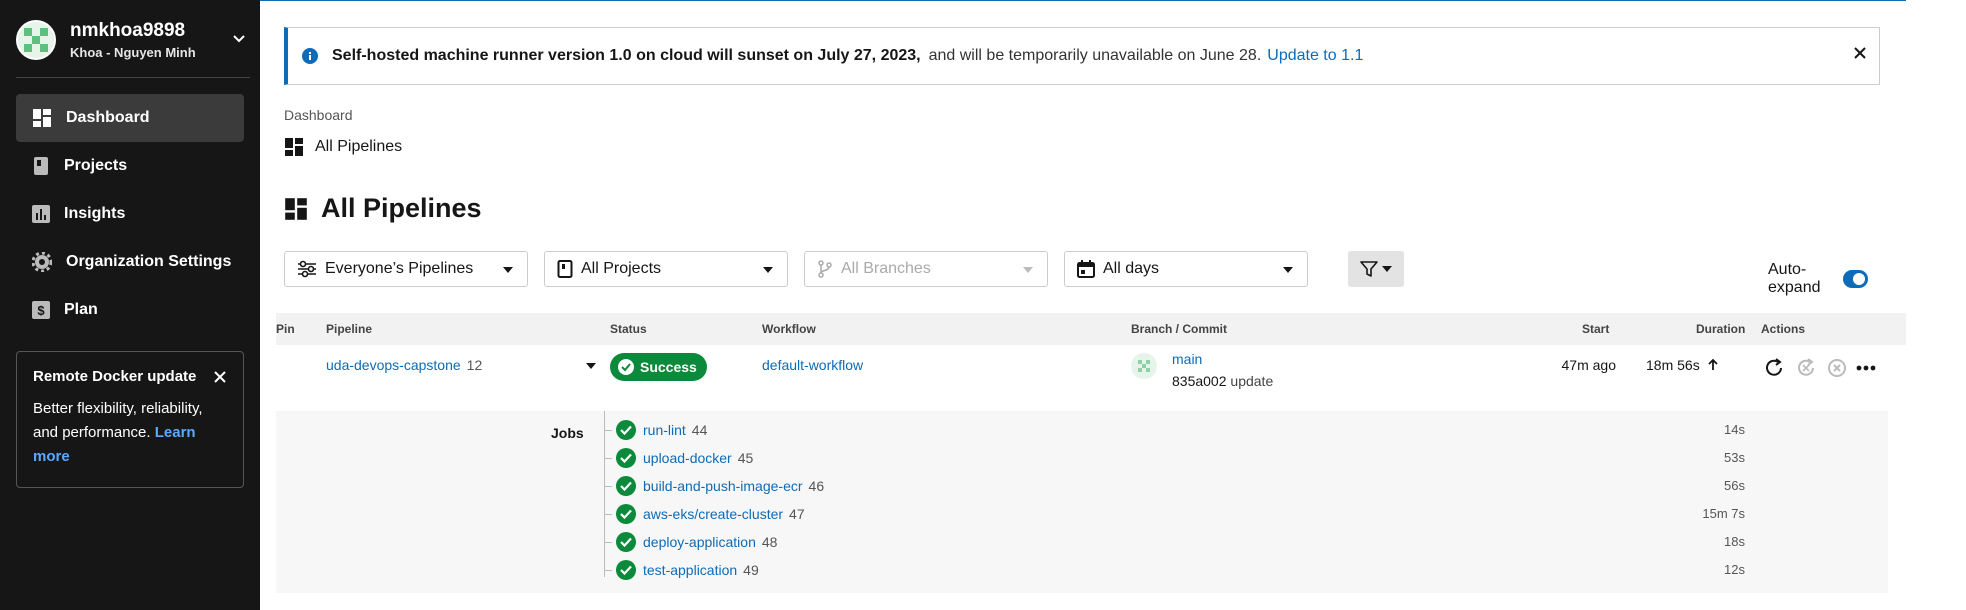 The height and width of the screenshot is (610, 1966). What do you see at coordinates (797, 514) in the screenshot?
I see `job-number: 47` at bounding box center [797, 514].